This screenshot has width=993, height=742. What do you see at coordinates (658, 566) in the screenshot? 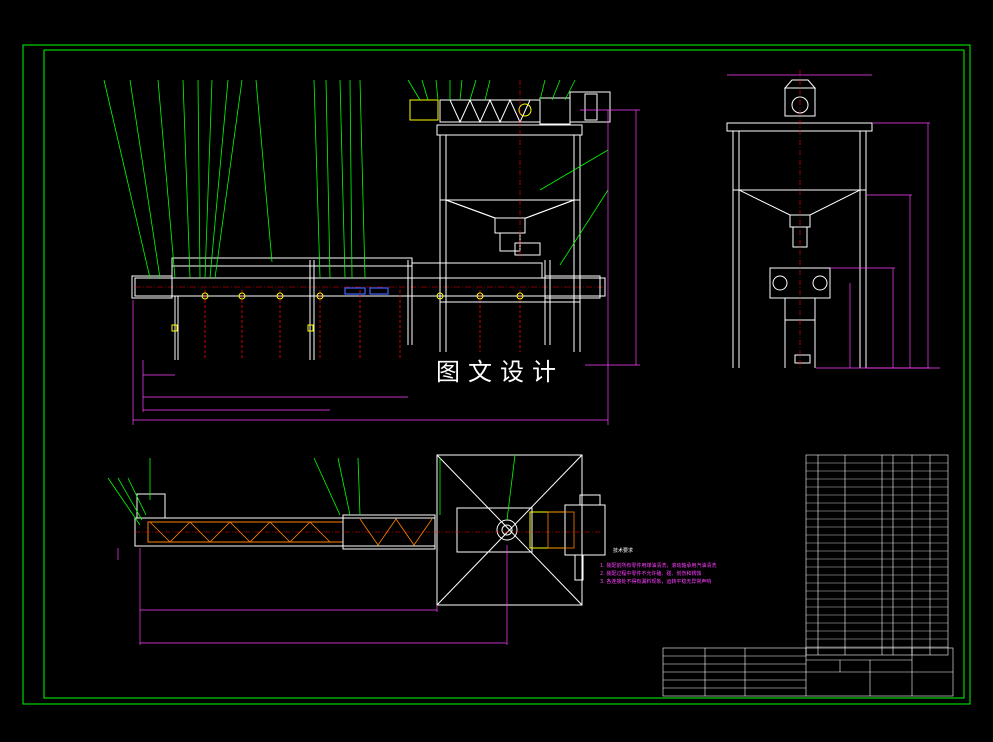
I see `technical-note-1: 1. 装配前所有零件用煤油清洗，滚动轴承用汽油清洗` at bounding box center [658, 566].